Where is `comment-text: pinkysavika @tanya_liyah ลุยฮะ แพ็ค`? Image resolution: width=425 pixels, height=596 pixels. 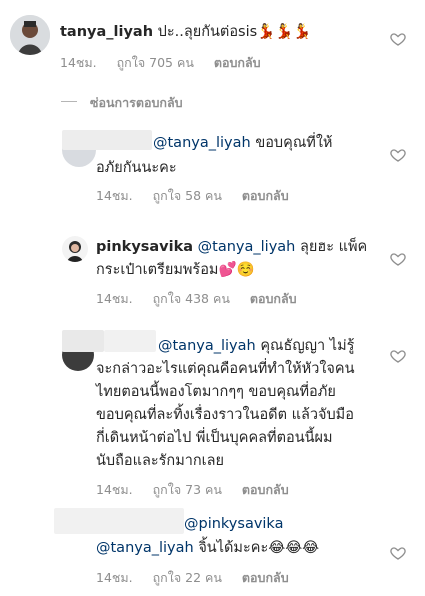 comment-text: pinkysavika @tanya_liyah ลุยฮะ แพ็ค is located at coordinates (231, 247).